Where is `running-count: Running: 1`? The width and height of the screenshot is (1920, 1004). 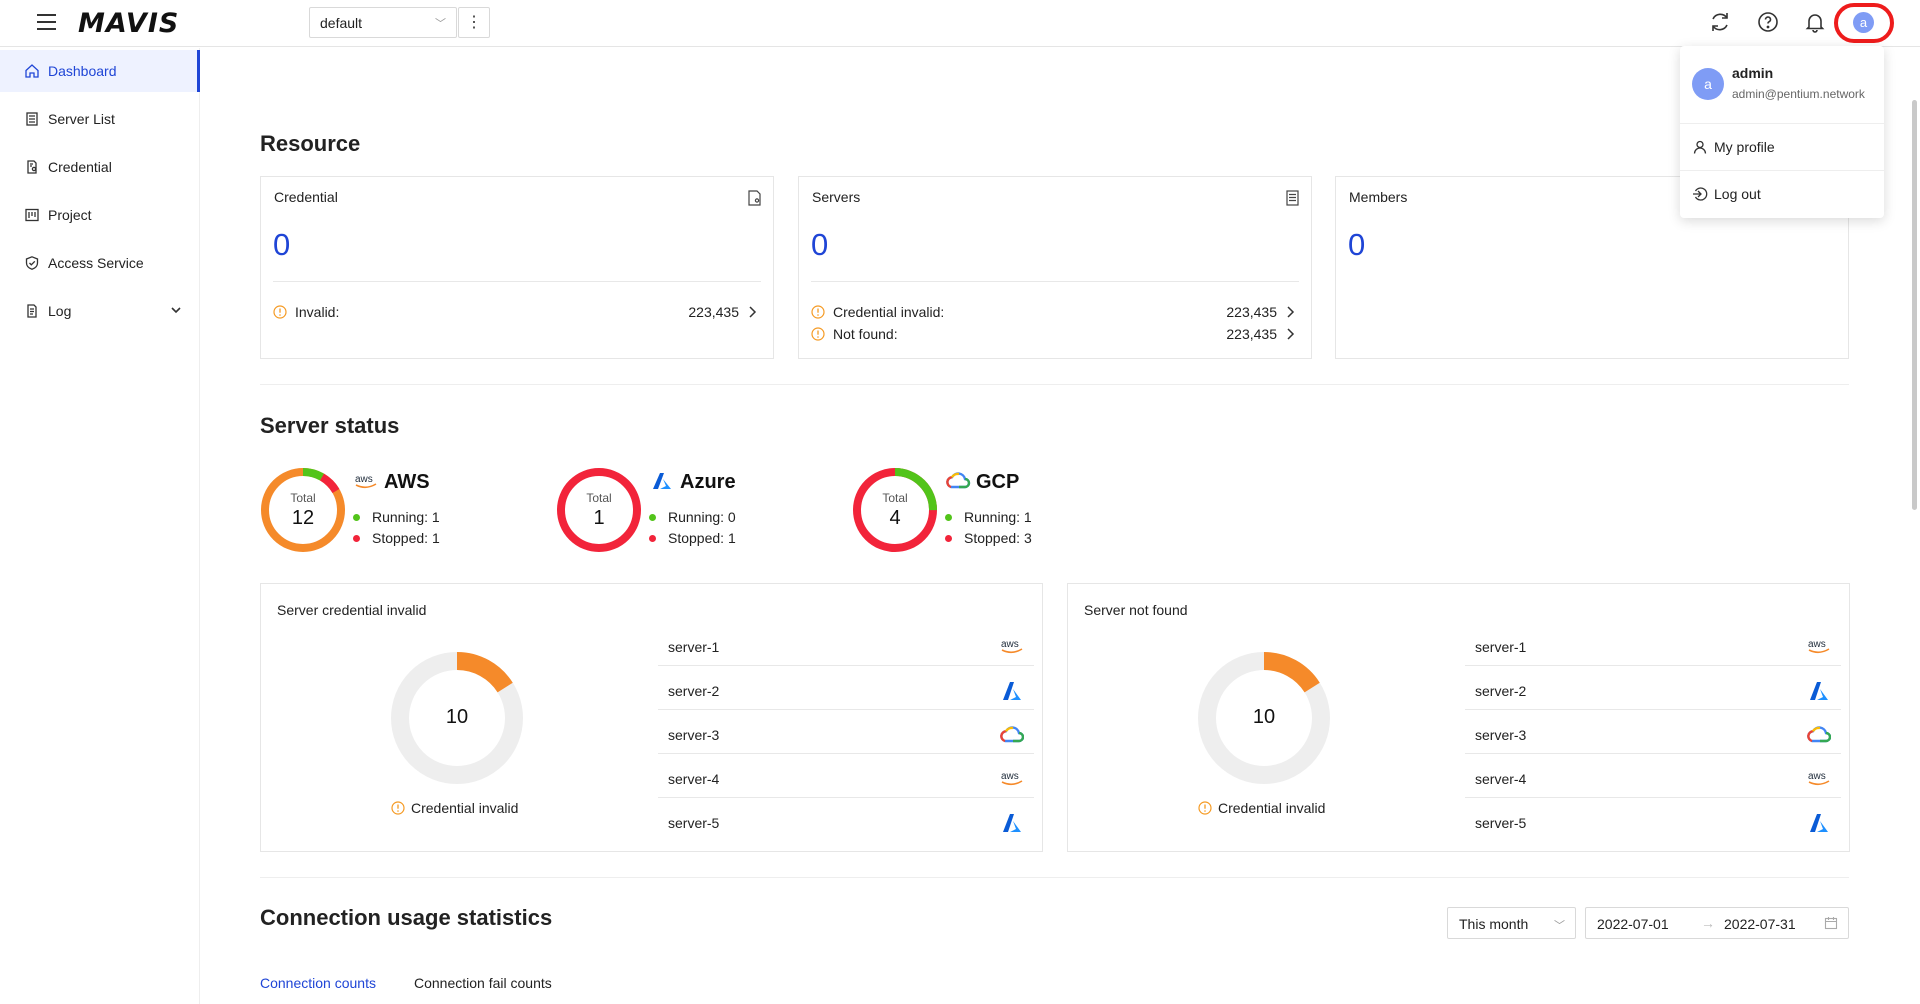 running-count: Running: 1 is located at coordinates (396, 517).